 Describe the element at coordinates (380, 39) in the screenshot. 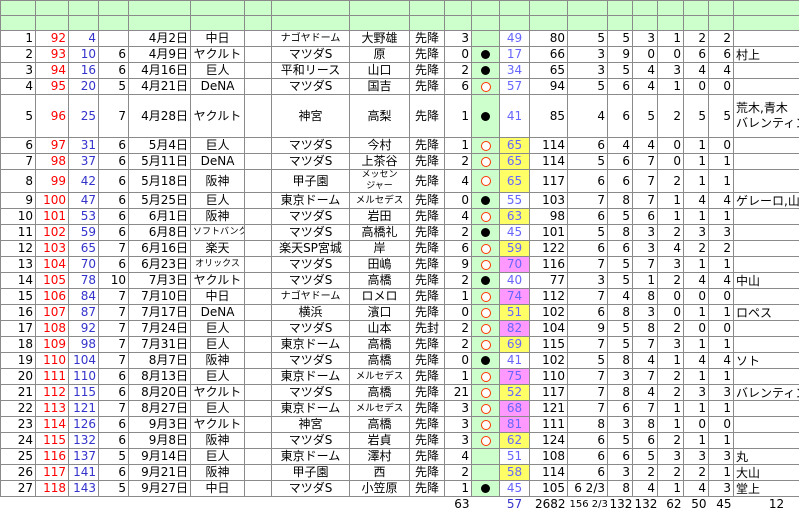

I see `opp-starter-cell: 大野雄` at that location.